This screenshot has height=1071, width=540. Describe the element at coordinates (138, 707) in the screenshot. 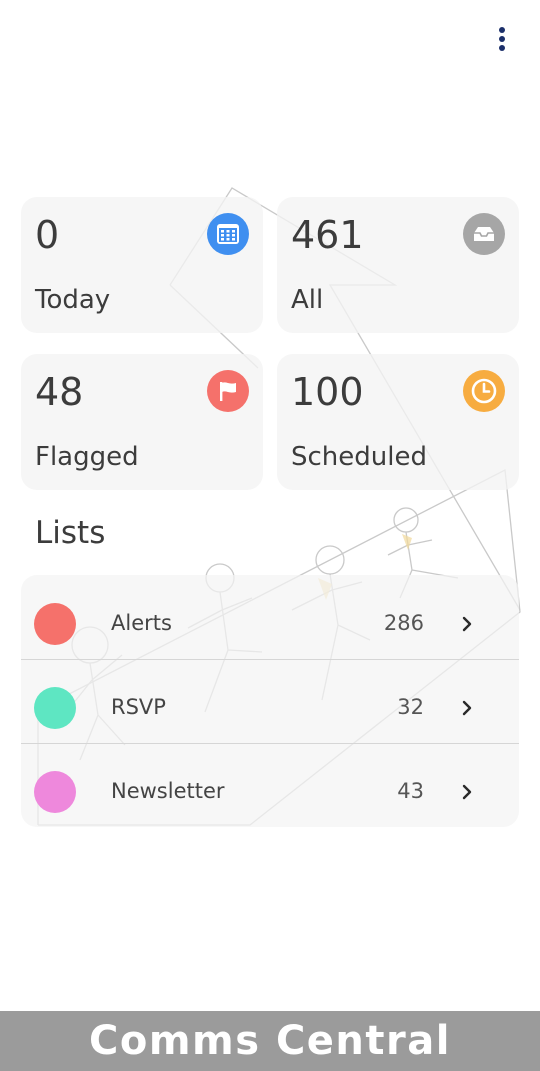

I see `list-item-name: RSVP` at that location.